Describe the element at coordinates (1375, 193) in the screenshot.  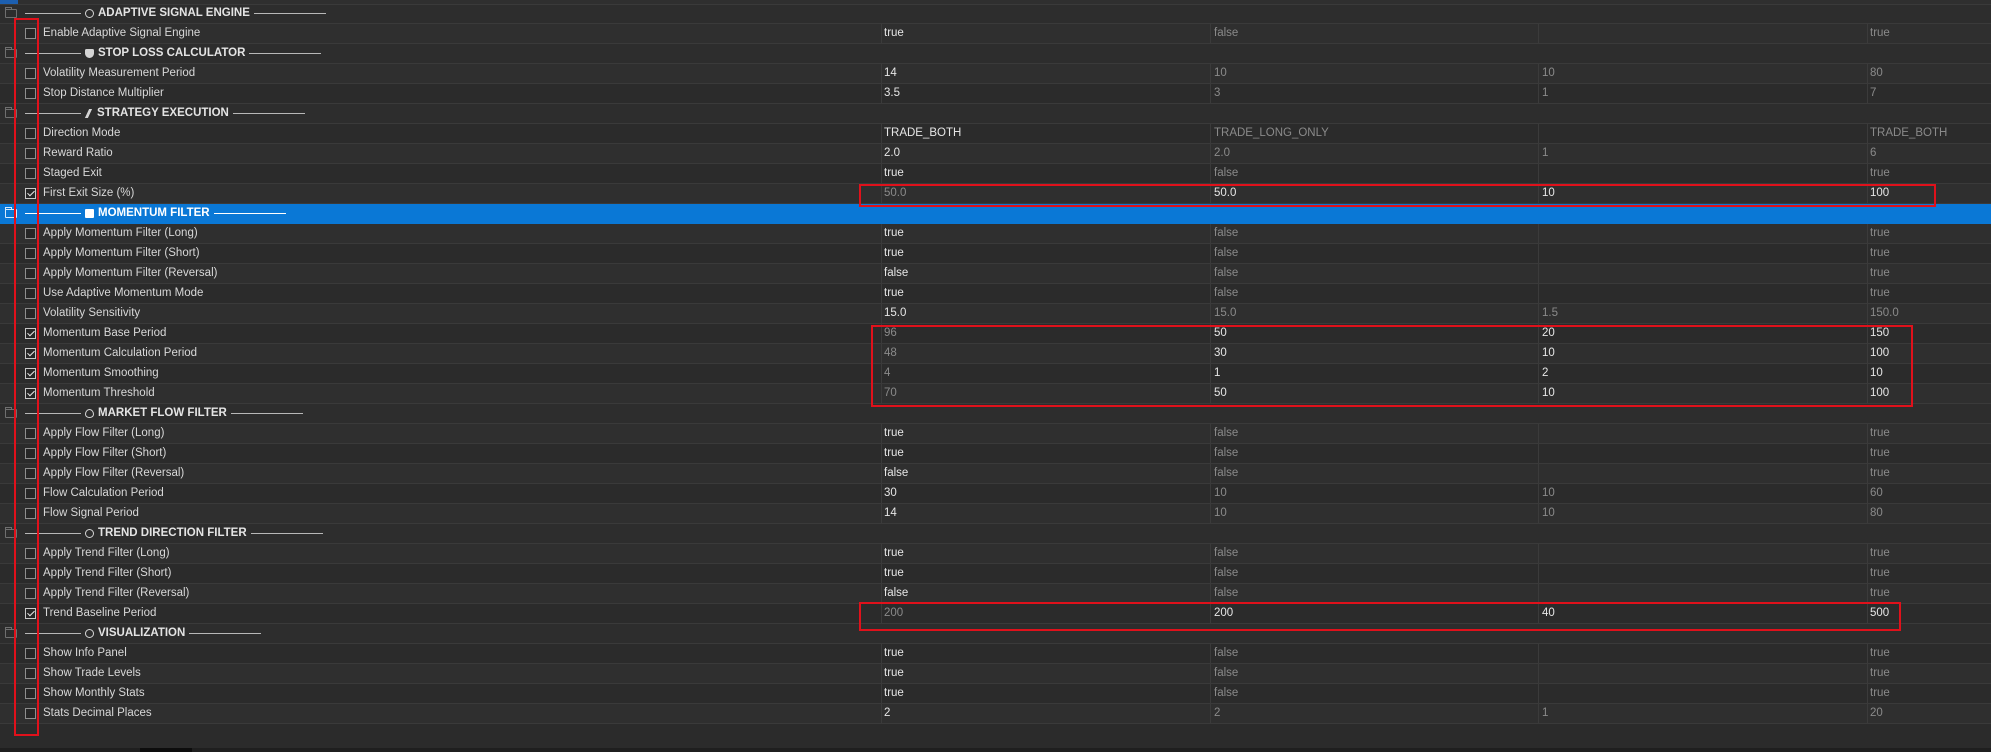
I see `parameter-start-cell: 50.0` at that location.